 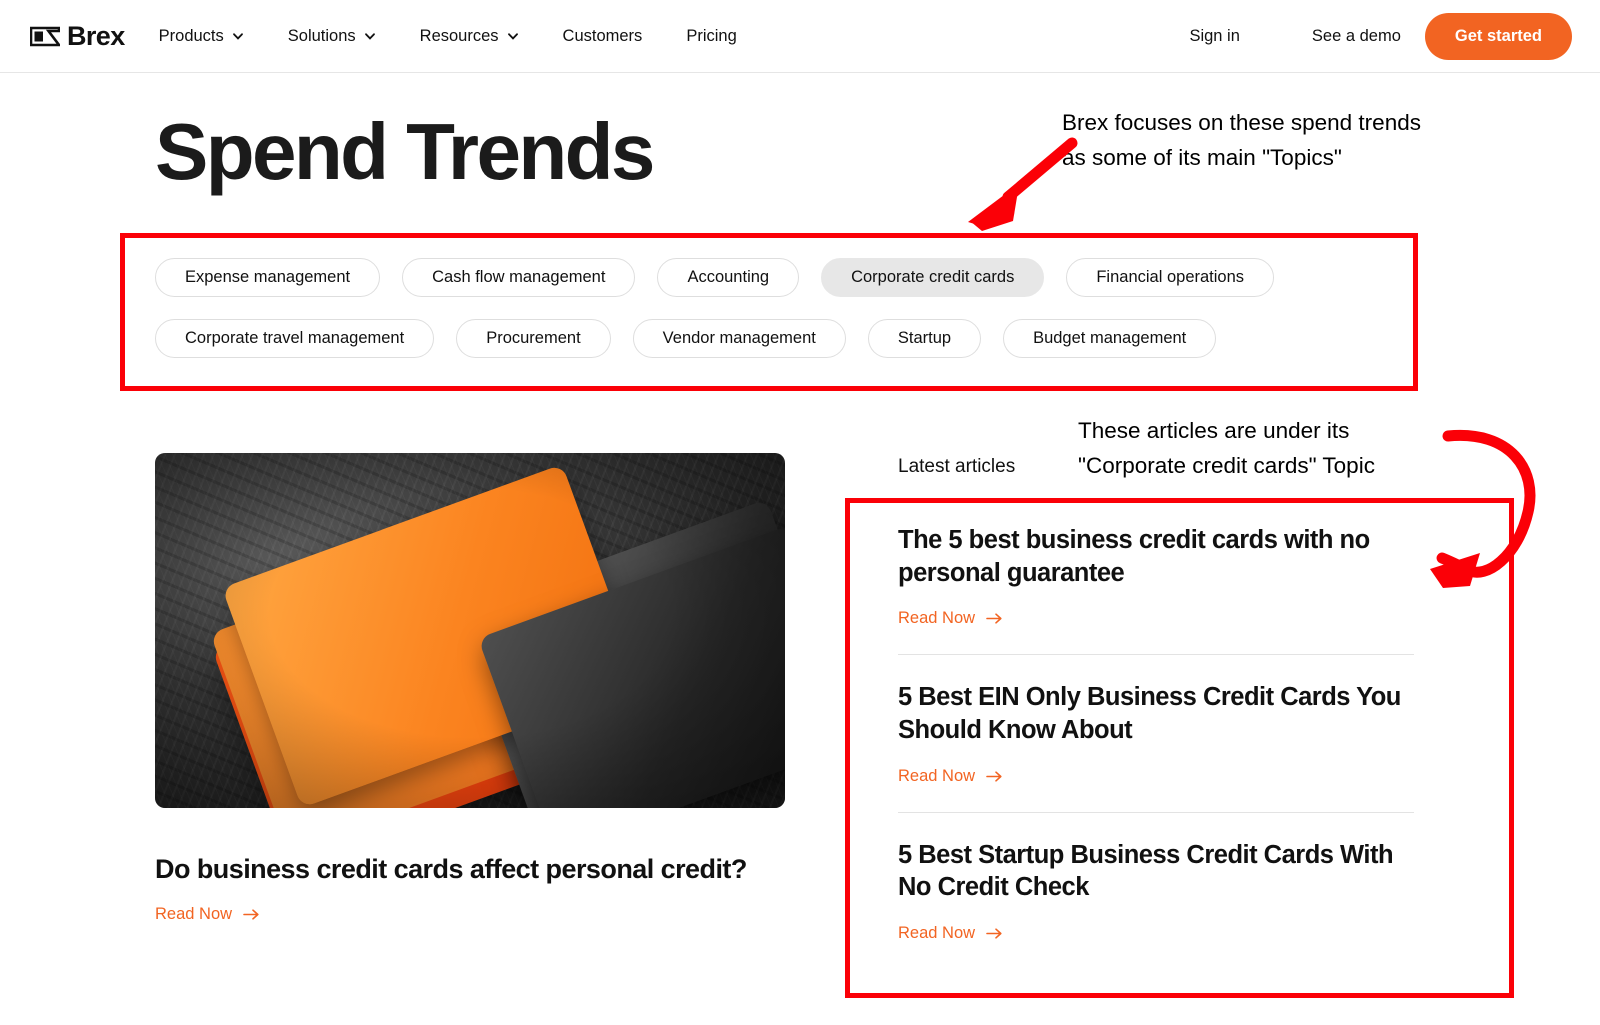 What do you see at coordinates (96, 35) in the screenshot?
I see `brex-logo-text: Brex` at bounding box center [96, 35].